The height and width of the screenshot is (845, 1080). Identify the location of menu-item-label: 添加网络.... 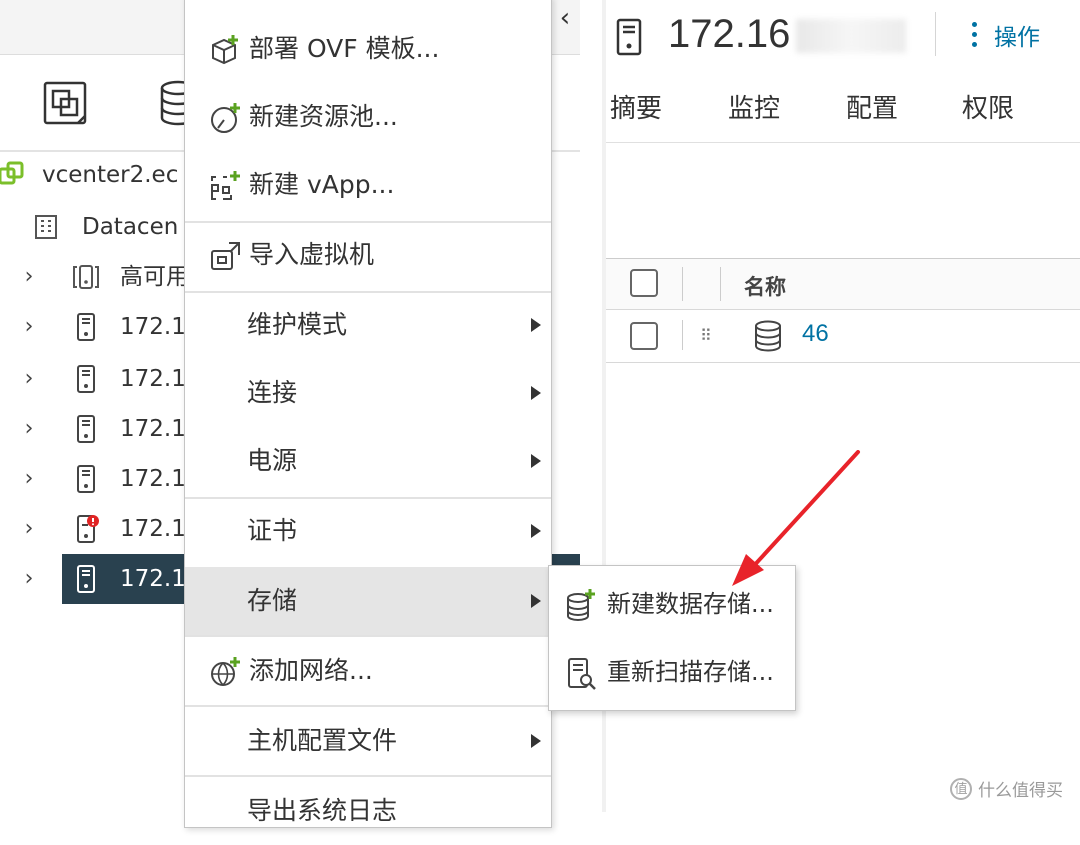
(311, 670).